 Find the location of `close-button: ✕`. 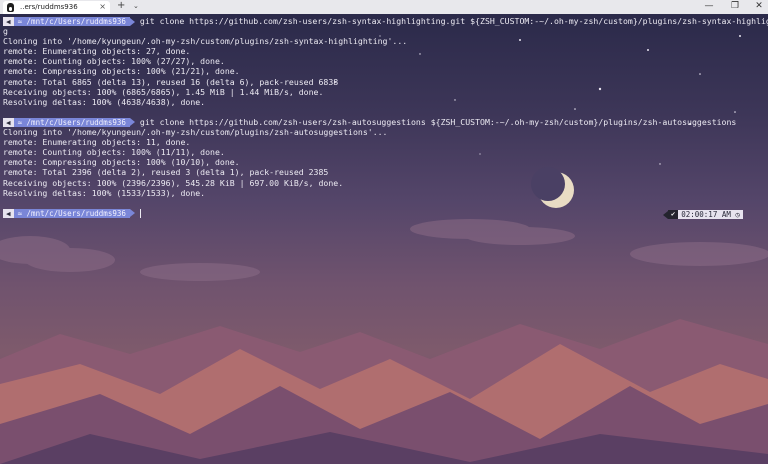

close-button: ✕ is located at coordinates (759, 6).